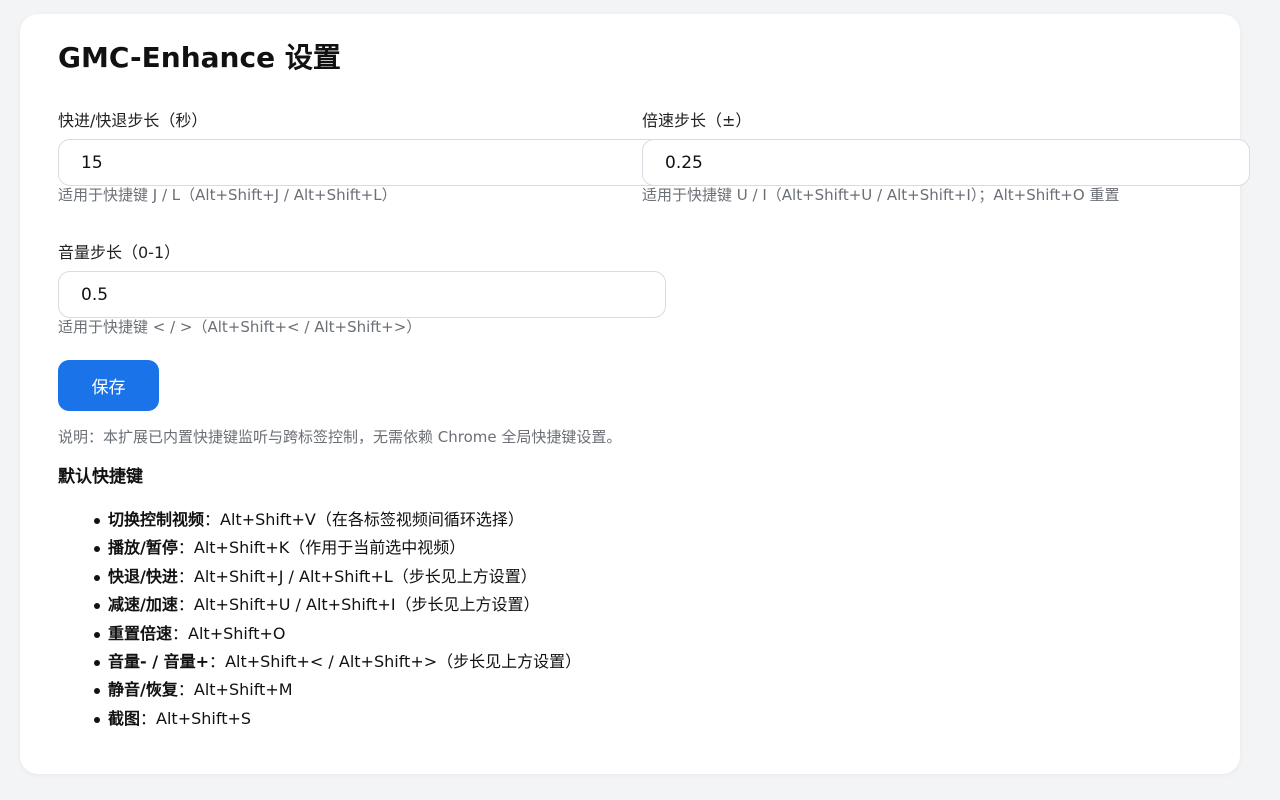 Image resolution: width=1280 pixels, height=800 pixels. What do you see at coordinates (140, 633) in the screenshot?
I see `shortcut-name: 重置倍速` at bounding box center [140, 633].